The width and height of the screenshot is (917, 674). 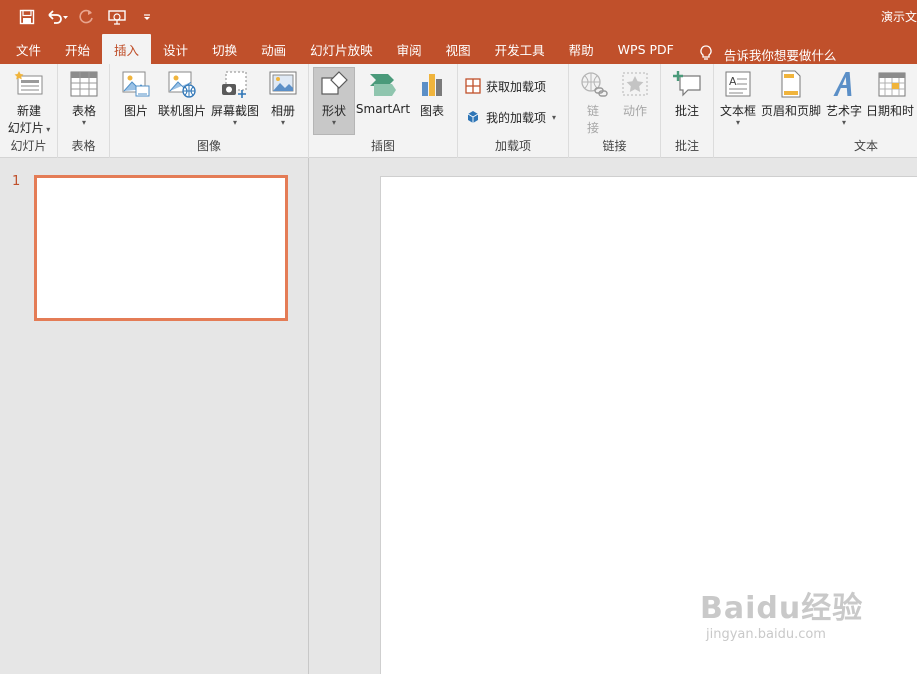 I want to click on tab-animations: 动画, so click(x=273, y=49).